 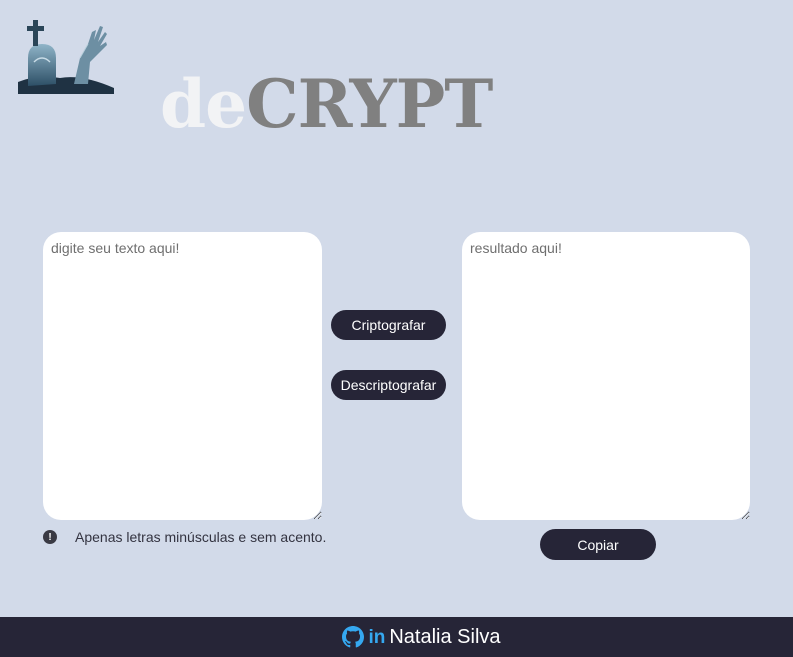 What do you see at coordinates (445, 636) in the screenshot?
I see `author-name: Natalia Silva` at bounding box center [445, 636].